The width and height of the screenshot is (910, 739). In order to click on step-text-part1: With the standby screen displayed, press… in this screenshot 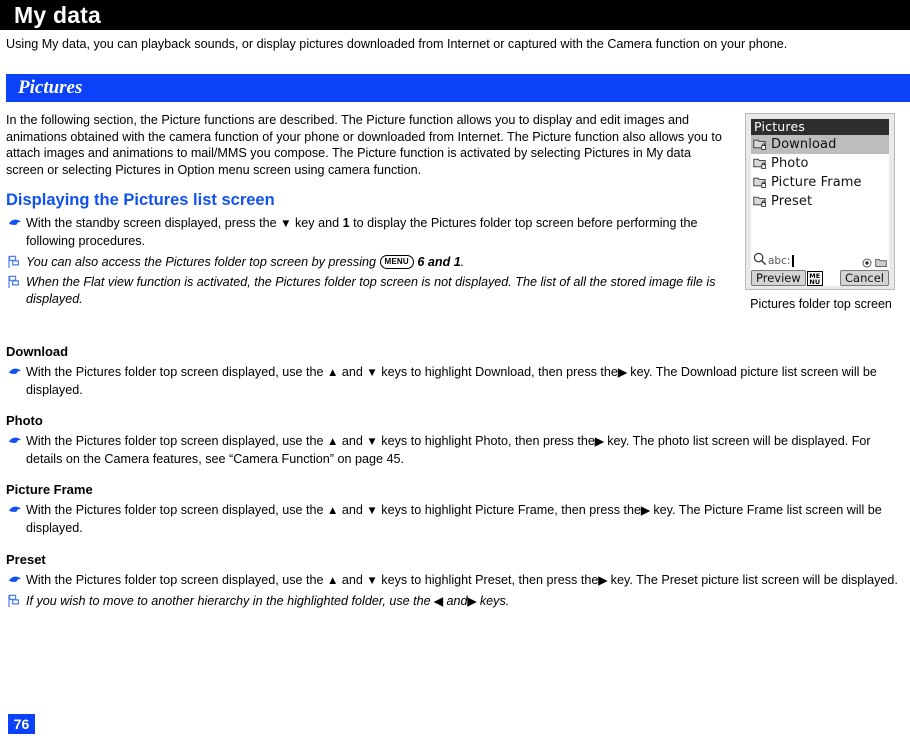, I will do `click(153, 223)`.